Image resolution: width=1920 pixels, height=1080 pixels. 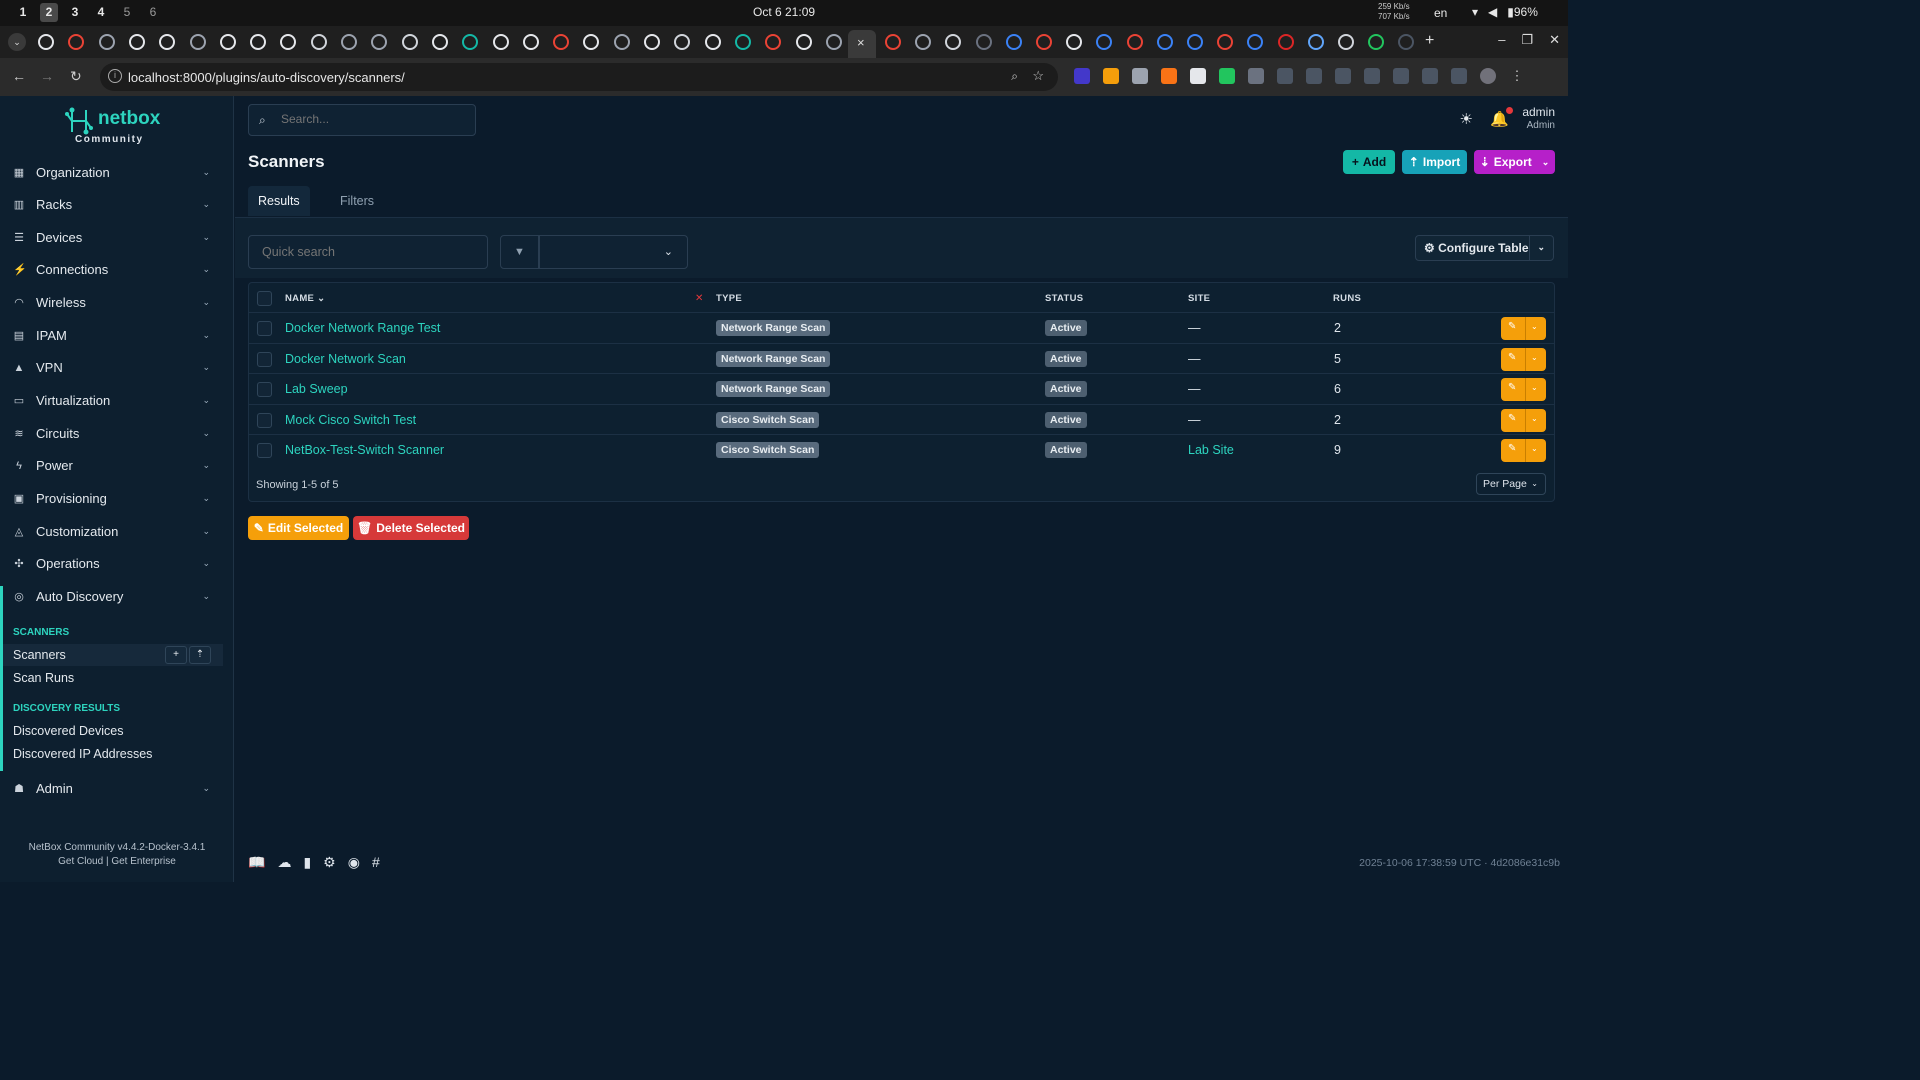 I want to click on location-icon, so click(x=1430, y=76).